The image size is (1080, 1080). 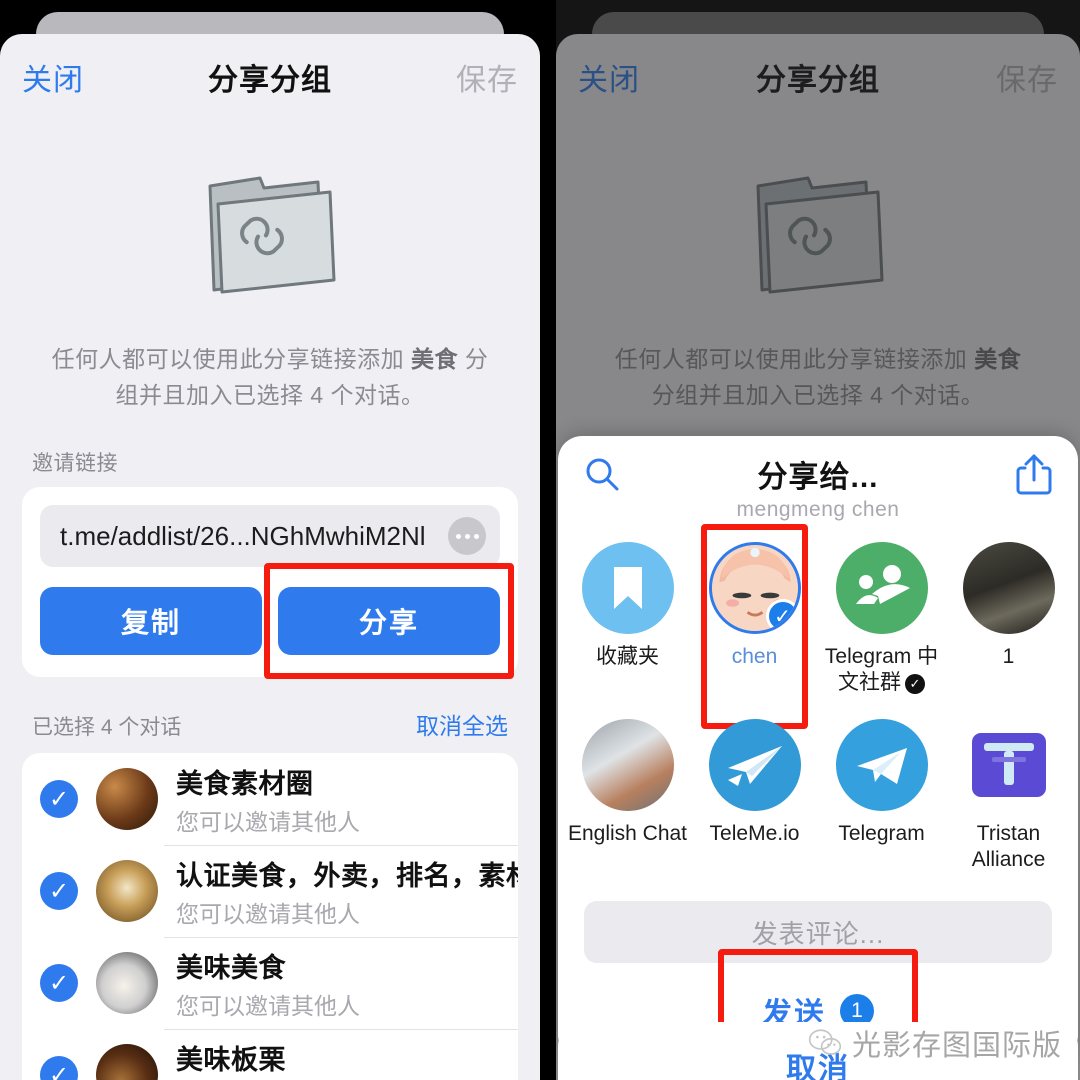 What do you see at coordinates (818, 509) in the screenshot?
I see `share-sheet-subtitle: mengmeng chen` at bounding box center [818, 509].